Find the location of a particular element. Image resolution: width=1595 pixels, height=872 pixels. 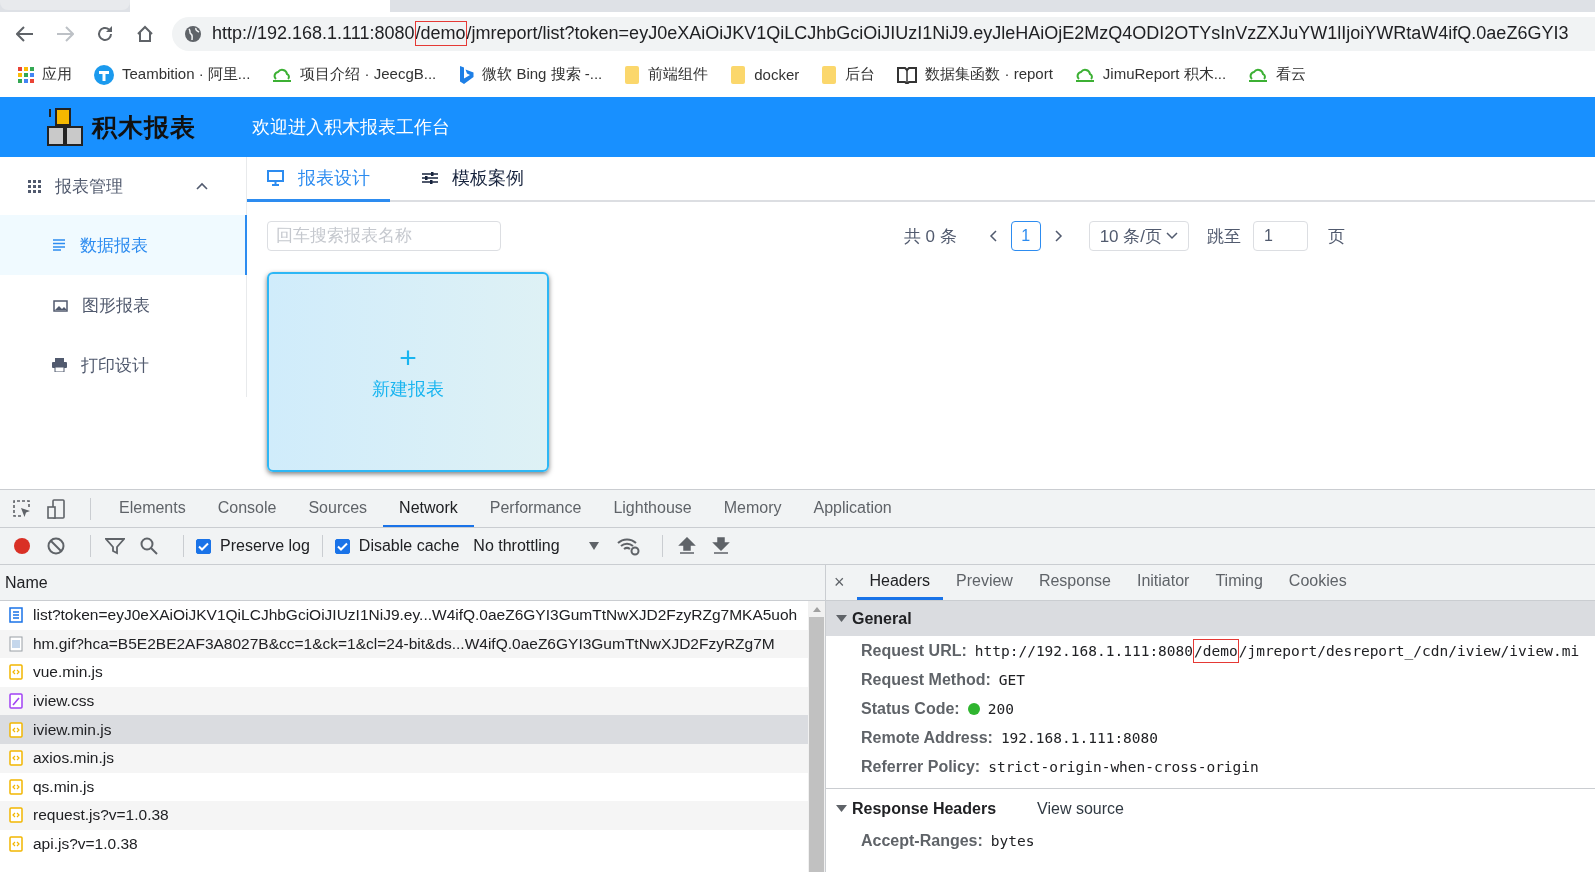

total-count: 共 0 条 is located at coordinates (930, 236).